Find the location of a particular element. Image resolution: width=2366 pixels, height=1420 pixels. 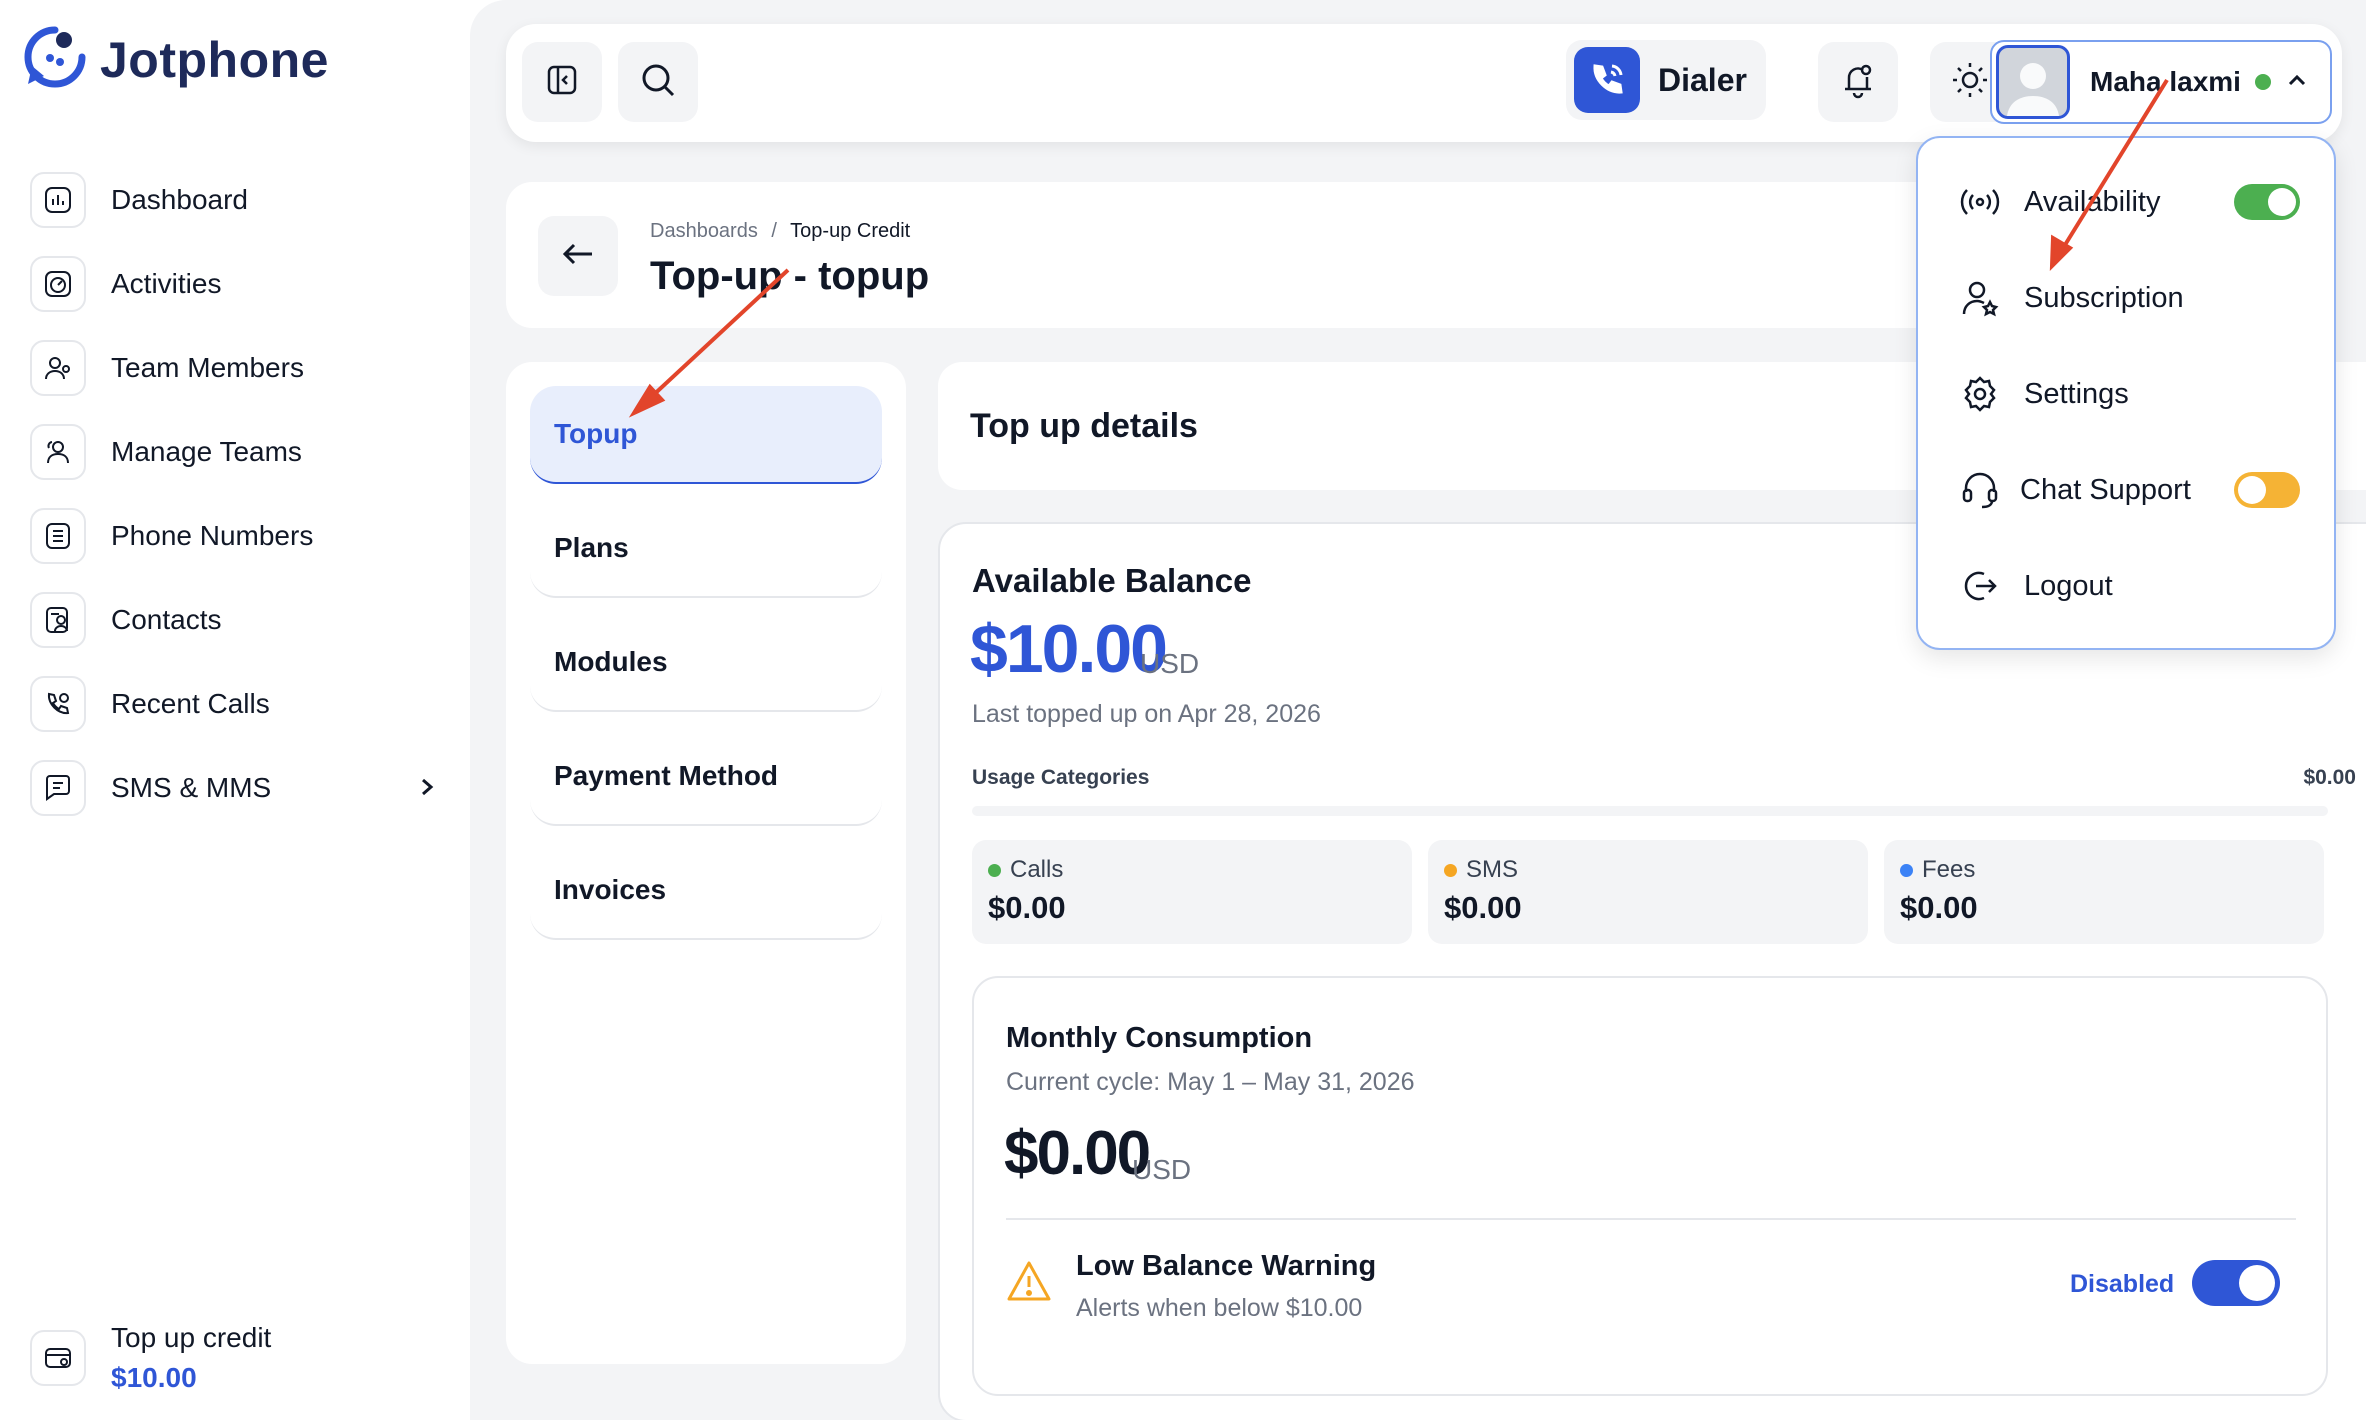

sidebar-item-recent-calls: Recent Calls is located at coordinates (235, 704).